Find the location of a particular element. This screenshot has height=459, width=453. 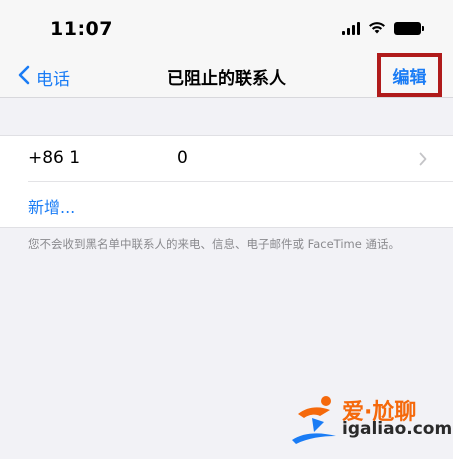

status-icons is located at coordinates (383, 28).